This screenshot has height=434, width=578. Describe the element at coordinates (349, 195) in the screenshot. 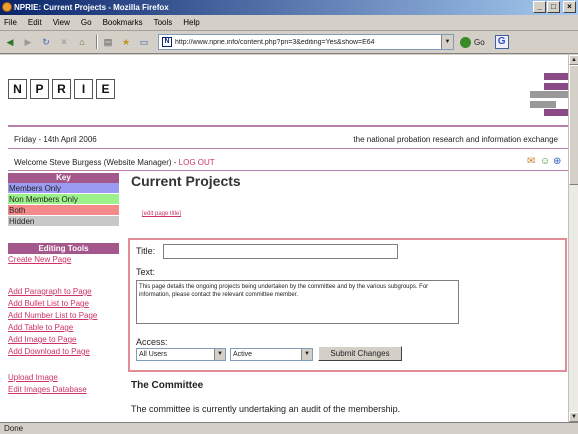

I see `main-content: Current Projects [edit page title]` at that location.